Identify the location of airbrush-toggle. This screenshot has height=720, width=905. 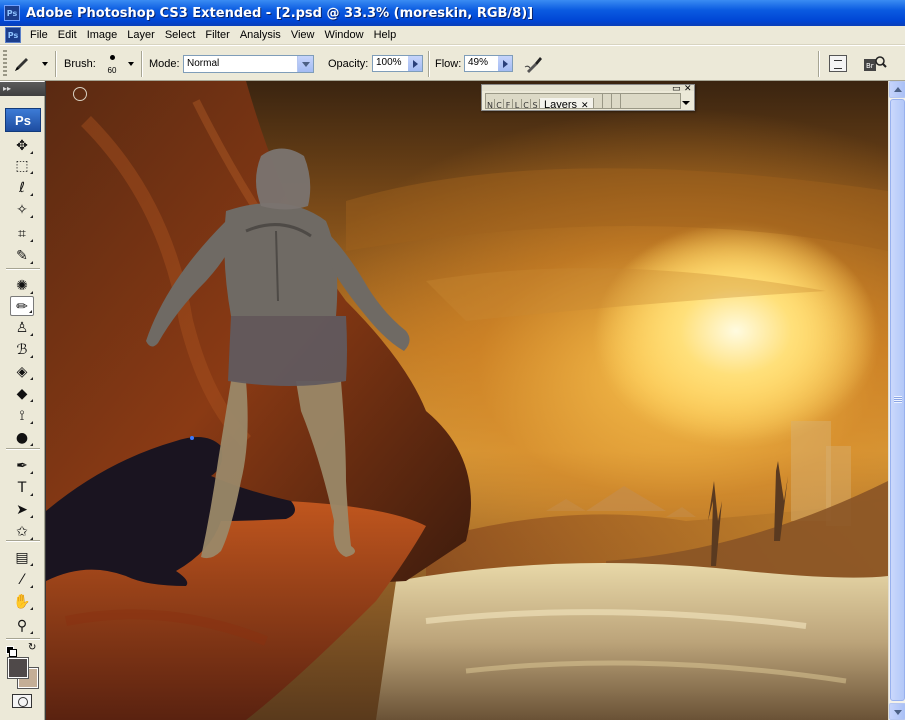
(534, 64).